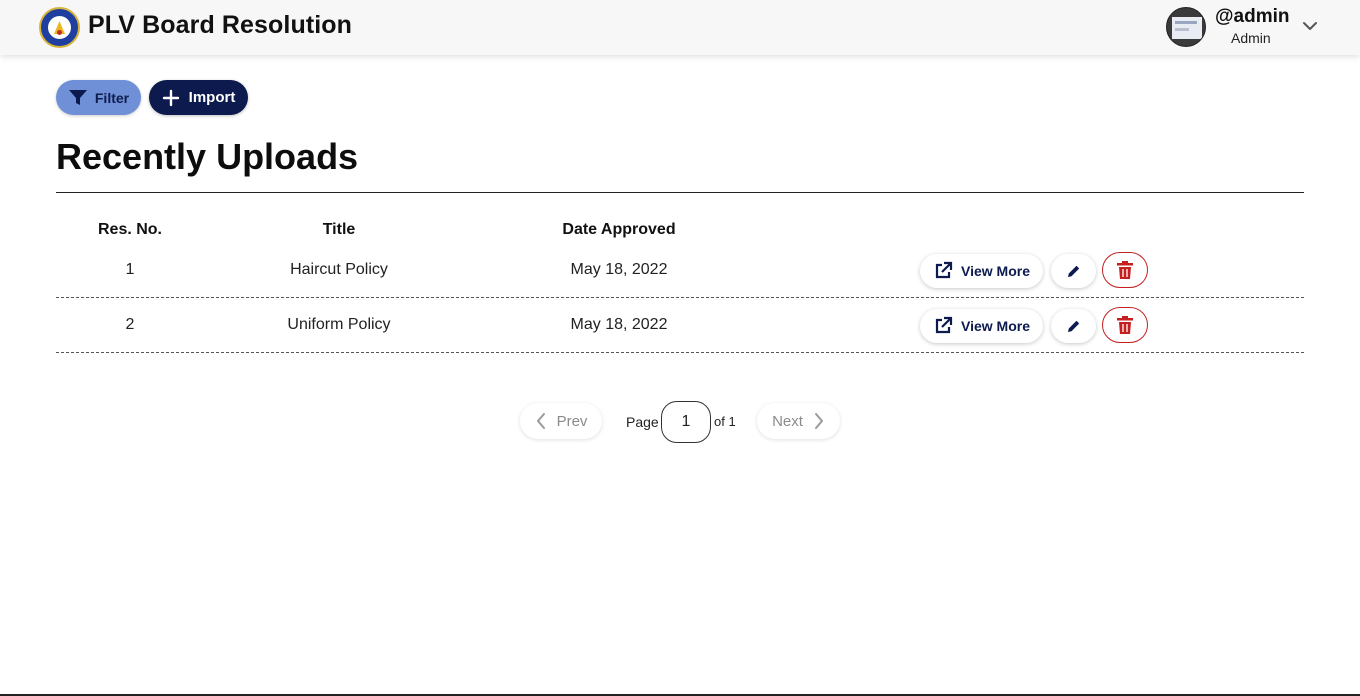 This screenshot has width=1360, height=696. What do you see at coordinates (1251, 38) in the screenshot?
I see `user-role: Admin` at bounding box center [1251, 38].